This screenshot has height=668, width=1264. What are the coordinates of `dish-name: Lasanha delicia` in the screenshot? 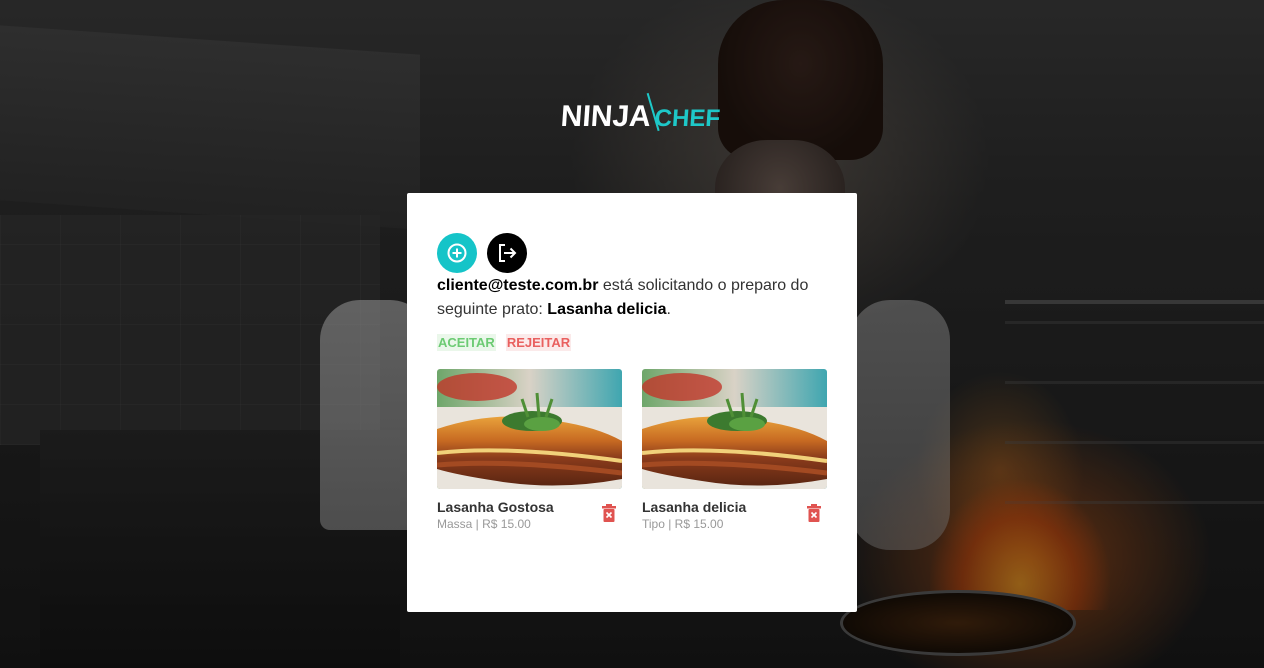 It's located at (694, 507).